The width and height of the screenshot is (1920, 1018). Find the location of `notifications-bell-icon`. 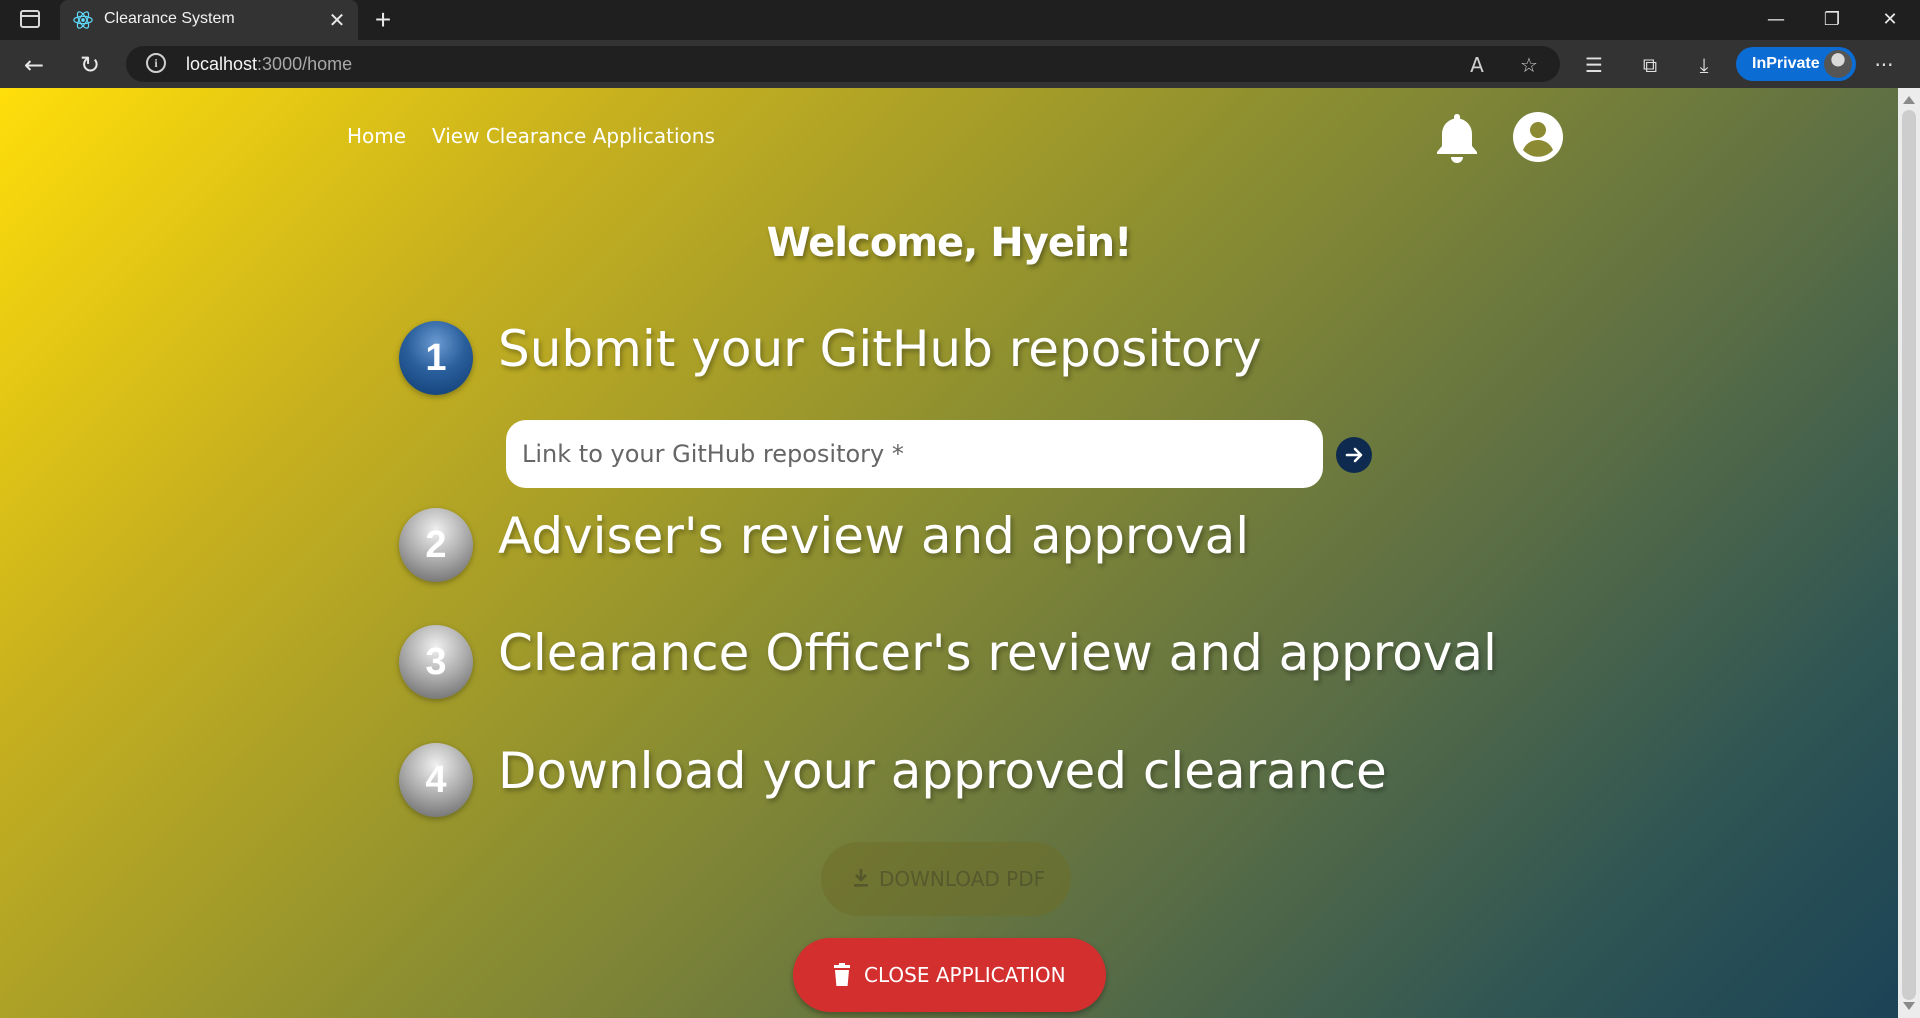

notifications-bell-icon is located at coordinates (1457, 137).